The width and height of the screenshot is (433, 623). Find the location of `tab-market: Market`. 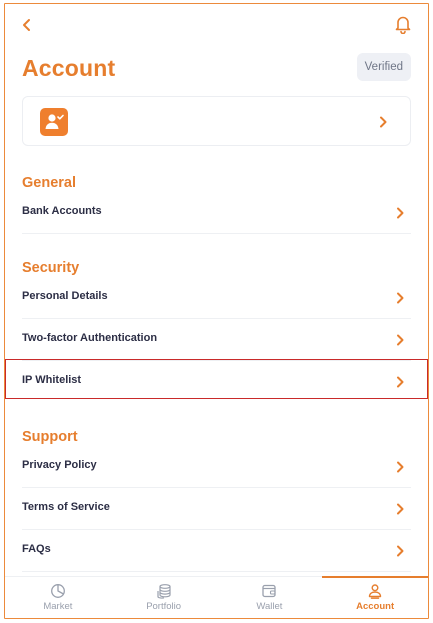

tab-market: Market is located at coordinates (58, 597).